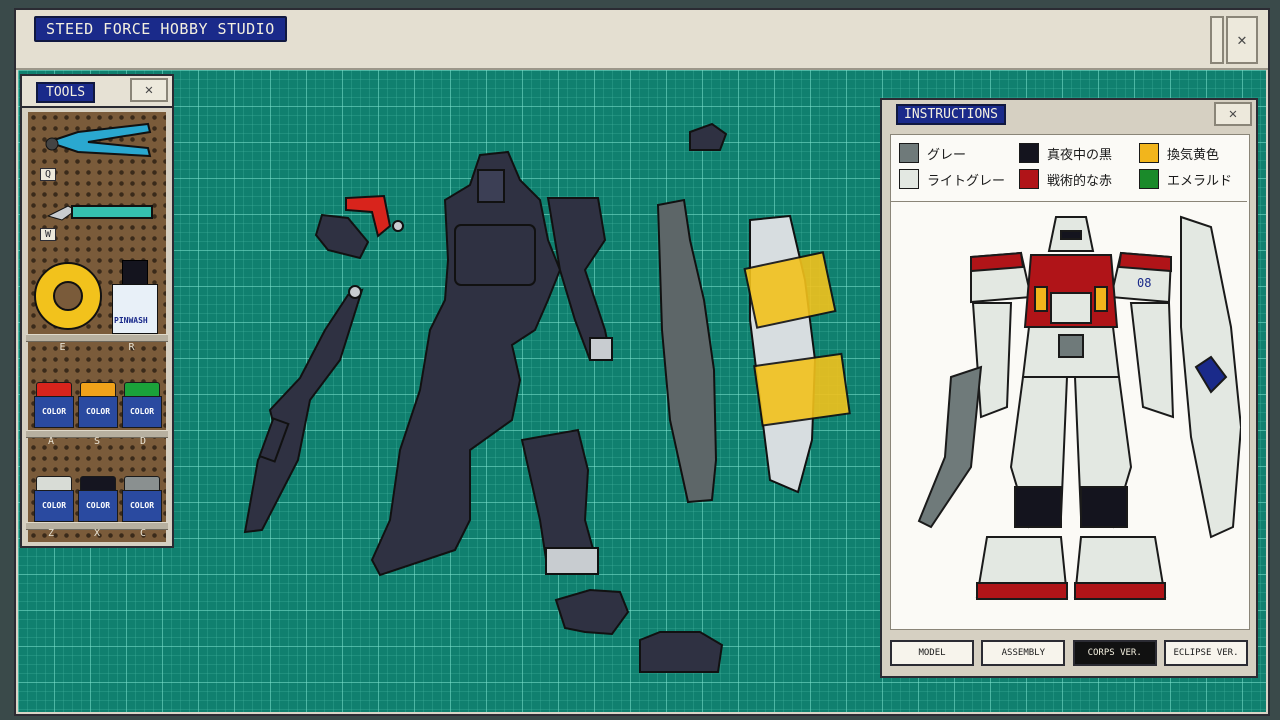 The image size is (1280, 720). Describe the element at coordinates (143, 441) in the screenshot. I see `key-d: D` at that location.